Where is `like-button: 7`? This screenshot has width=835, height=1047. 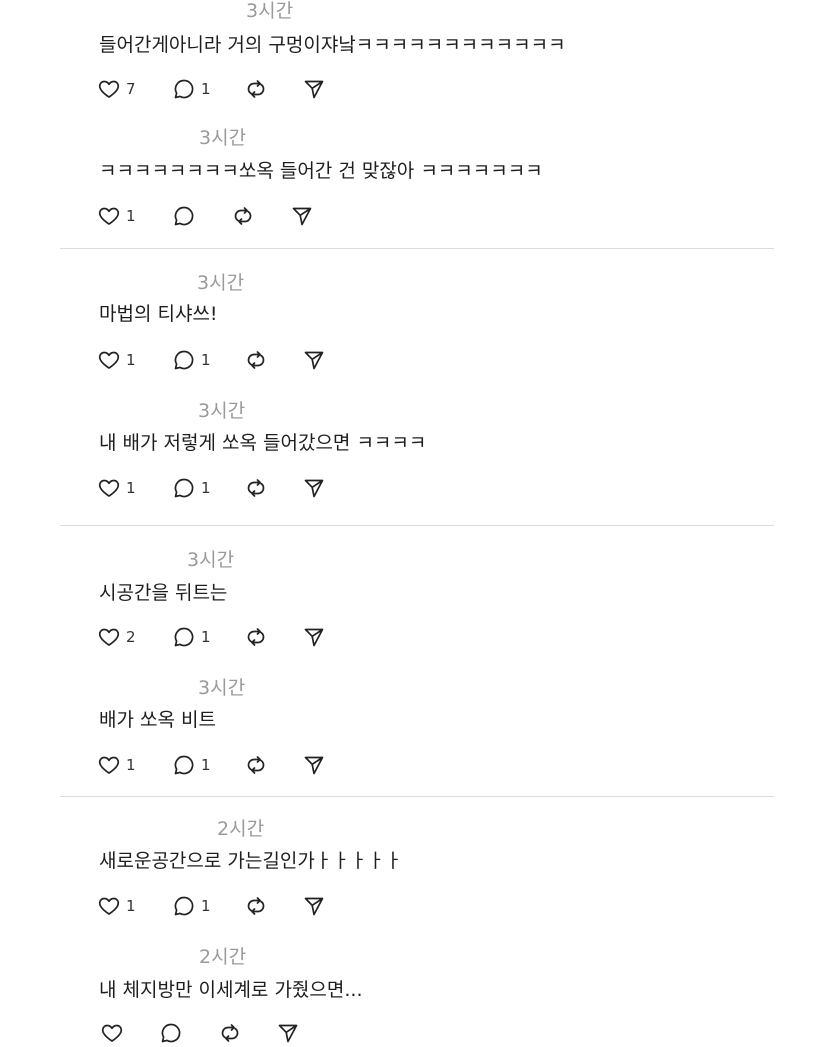 like-button: 7 is located at coordinates (116, 89).